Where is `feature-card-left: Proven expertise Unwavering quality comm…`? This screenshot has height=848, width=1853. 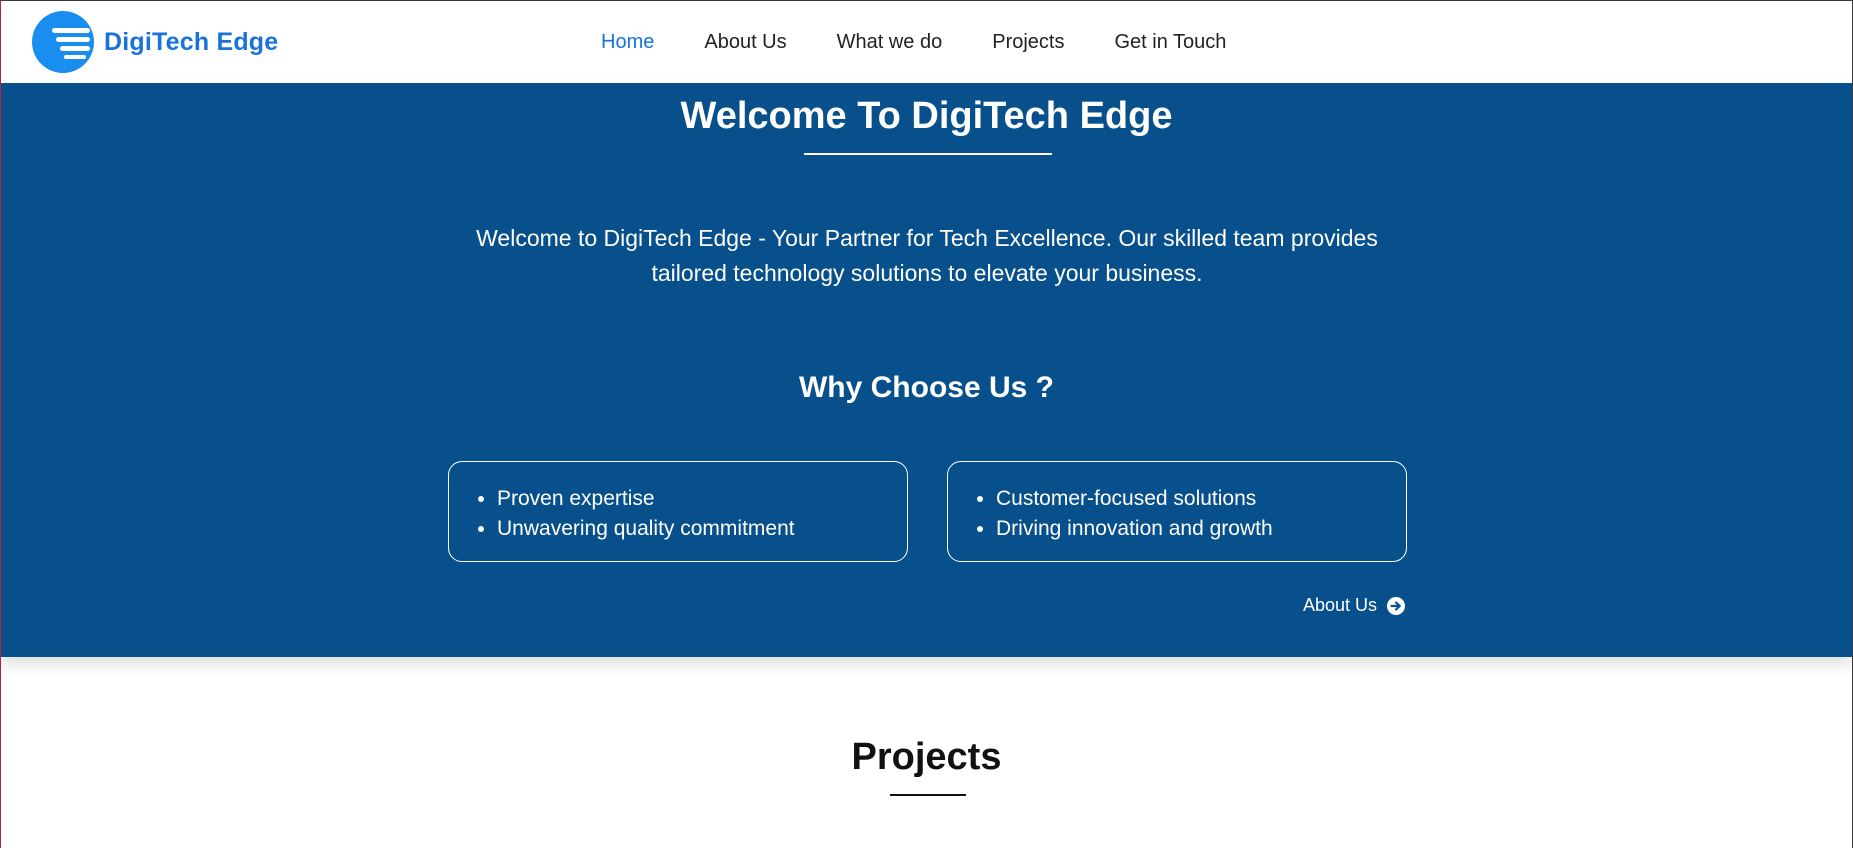
feature-card-left: Proven expertise Unwavering quality comm… is located at coordinates (678, 511).